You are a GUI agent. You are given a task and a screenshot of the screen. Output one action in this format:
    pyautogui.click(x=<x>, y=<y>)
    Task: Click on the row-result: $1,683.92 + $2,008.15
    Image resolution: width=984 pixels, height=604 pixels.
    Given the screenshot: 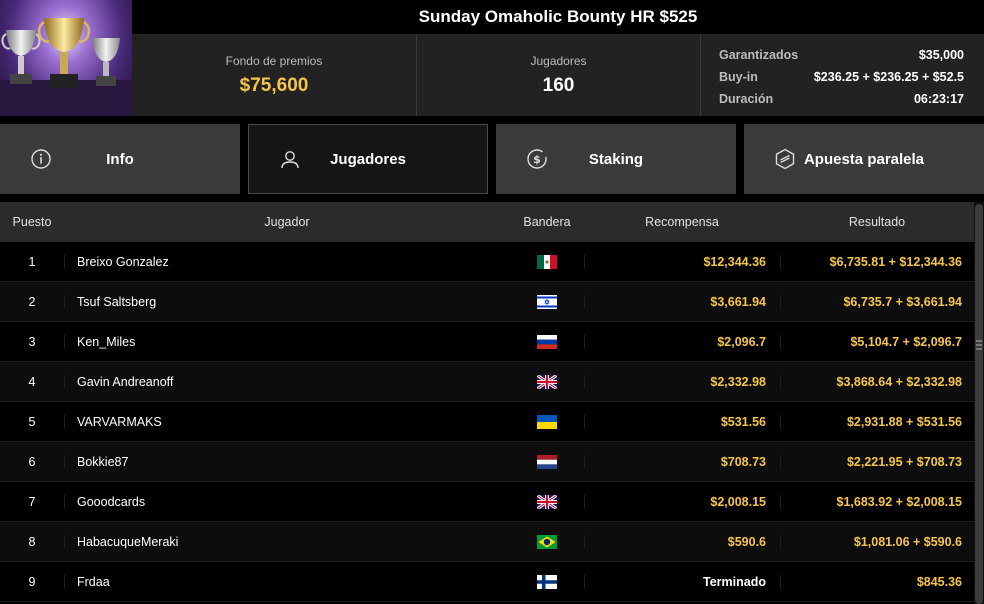 What is the action you would take?
    pyautogui.click(x=877, y=501)
    